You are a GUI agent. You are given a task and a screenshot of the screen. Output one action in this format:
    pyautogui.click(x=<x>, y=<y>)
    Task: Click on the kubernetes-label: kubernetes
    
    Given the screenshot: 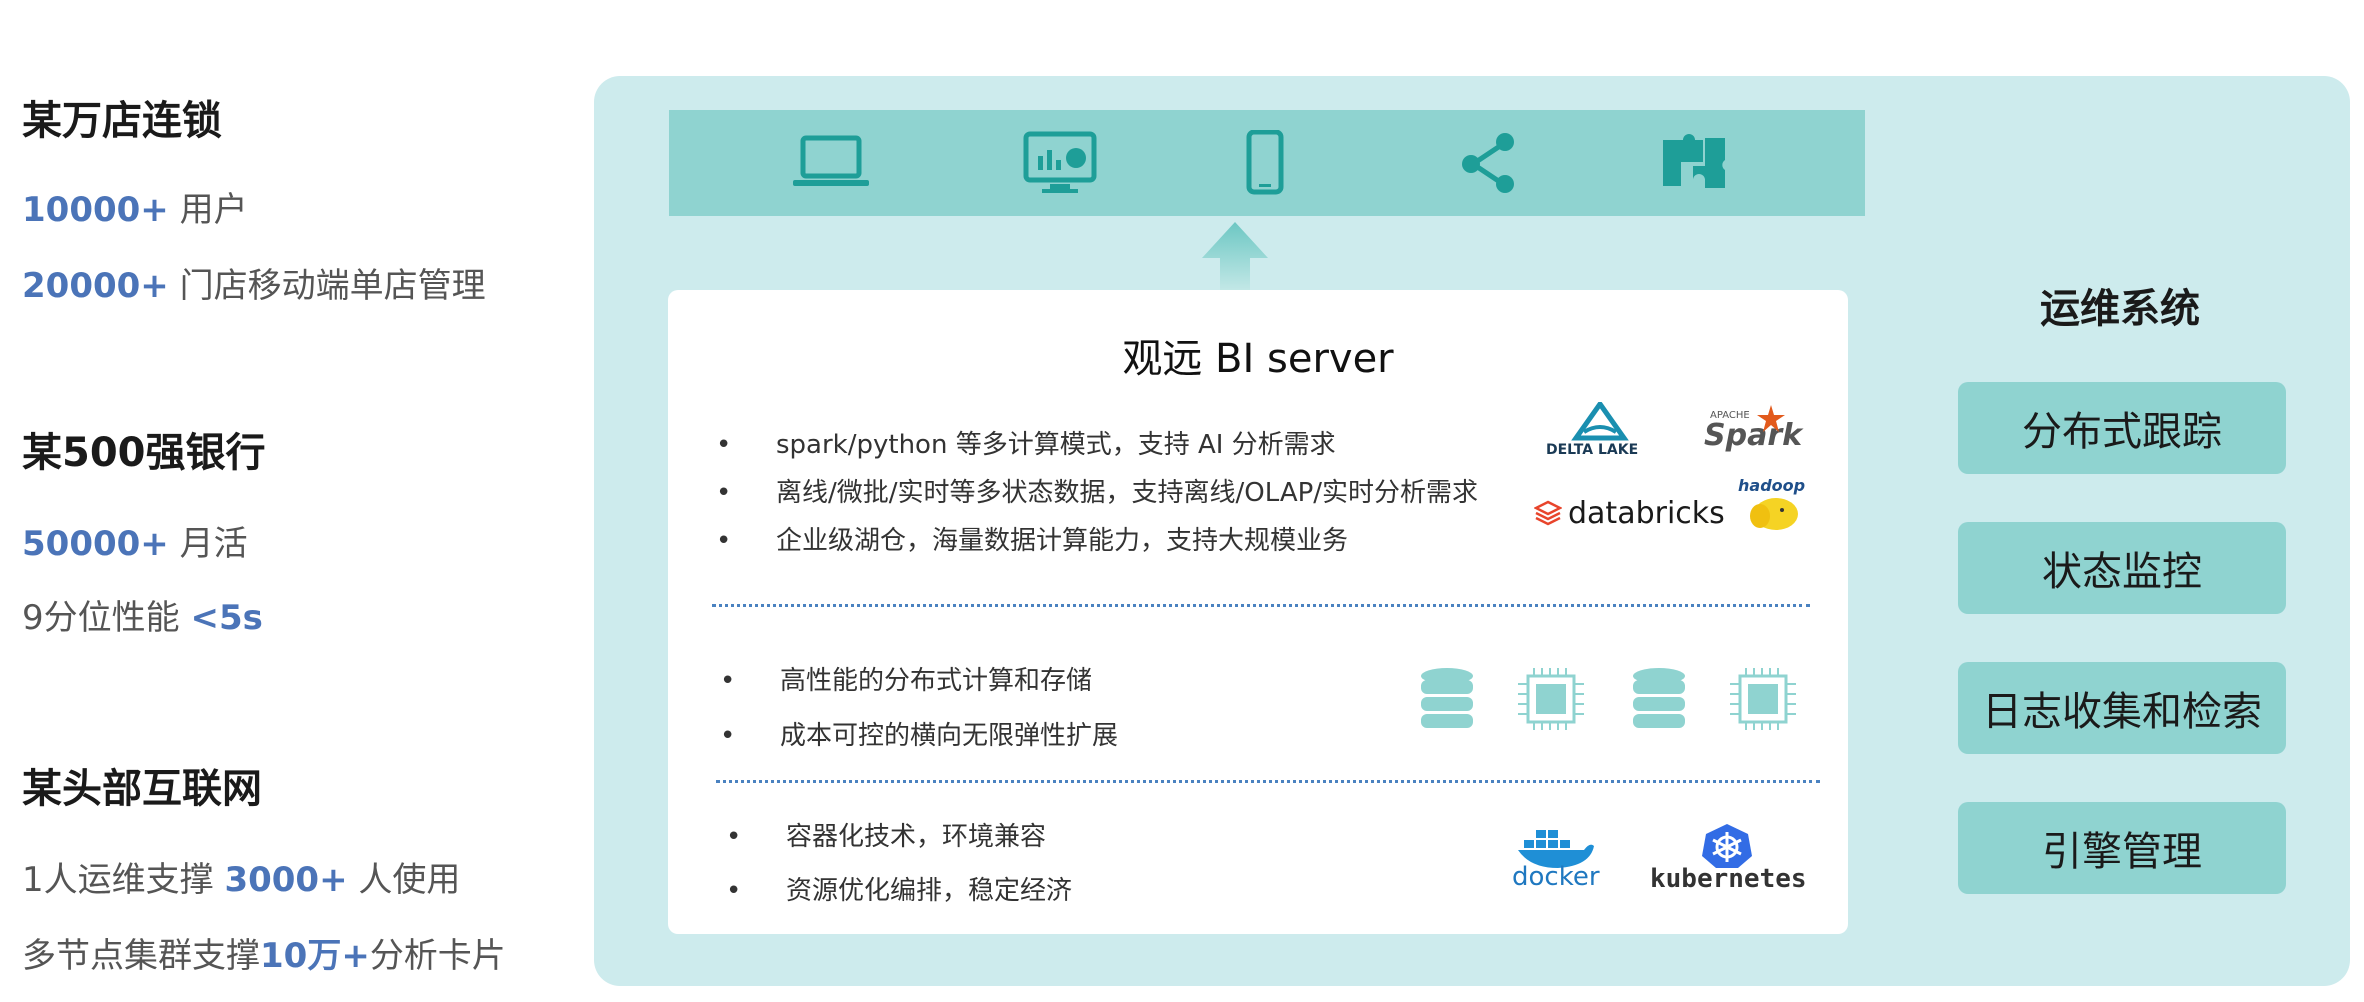 What is the action you would take?
    pyautogui.click(x=1728, y=879)
    